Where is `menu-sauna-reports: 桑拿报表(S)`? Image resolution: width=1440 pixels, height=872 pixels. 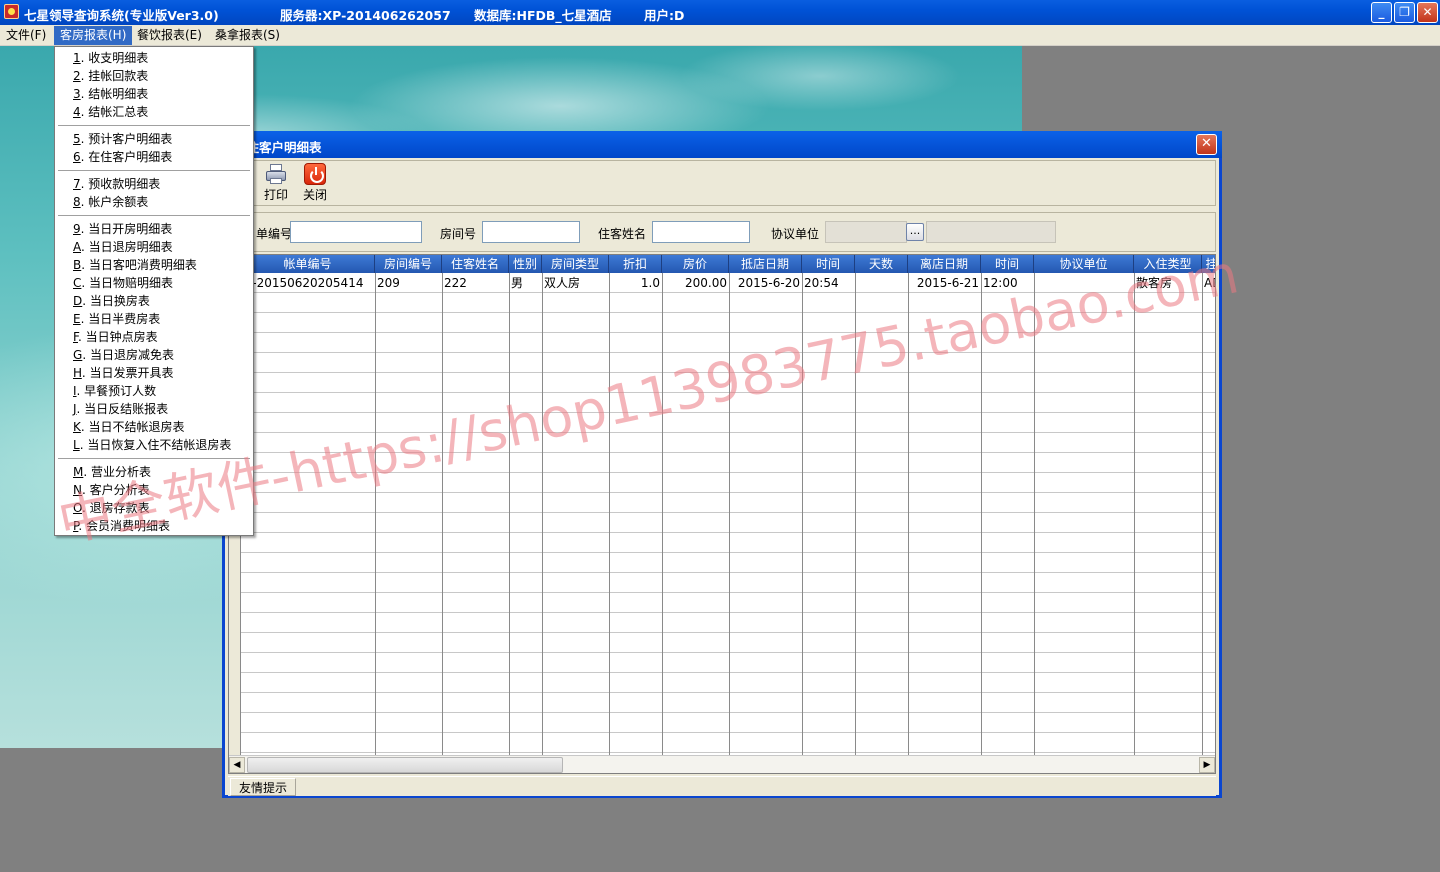 menu-sauna-reports: 桑拿报表(S) is located at coordinates (247, 35).